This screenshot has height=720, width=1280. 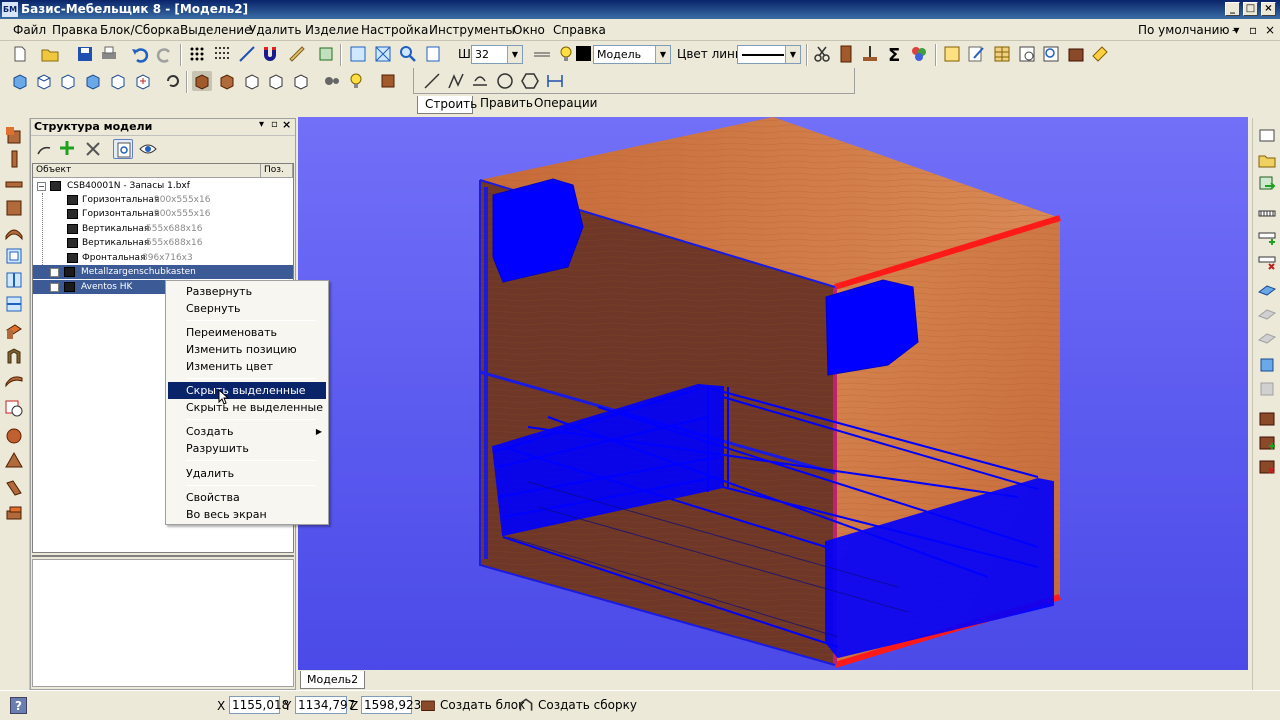 I want to click on tree-find-icon, so click(x=123, y=149).